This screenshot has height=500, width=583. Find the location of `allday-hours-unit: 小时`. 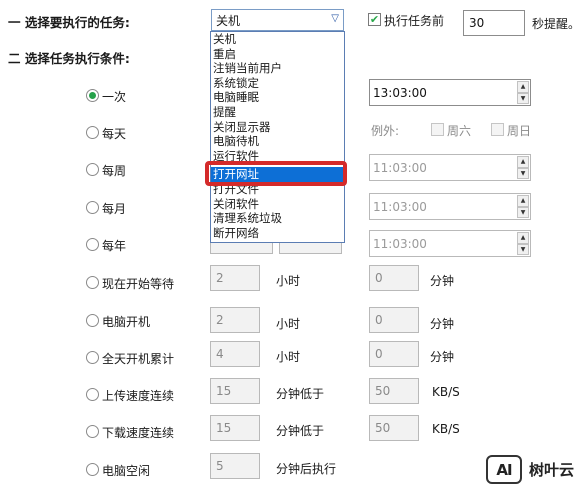

allday-hours-unit: 小时 is located at coordinates (288, 357).